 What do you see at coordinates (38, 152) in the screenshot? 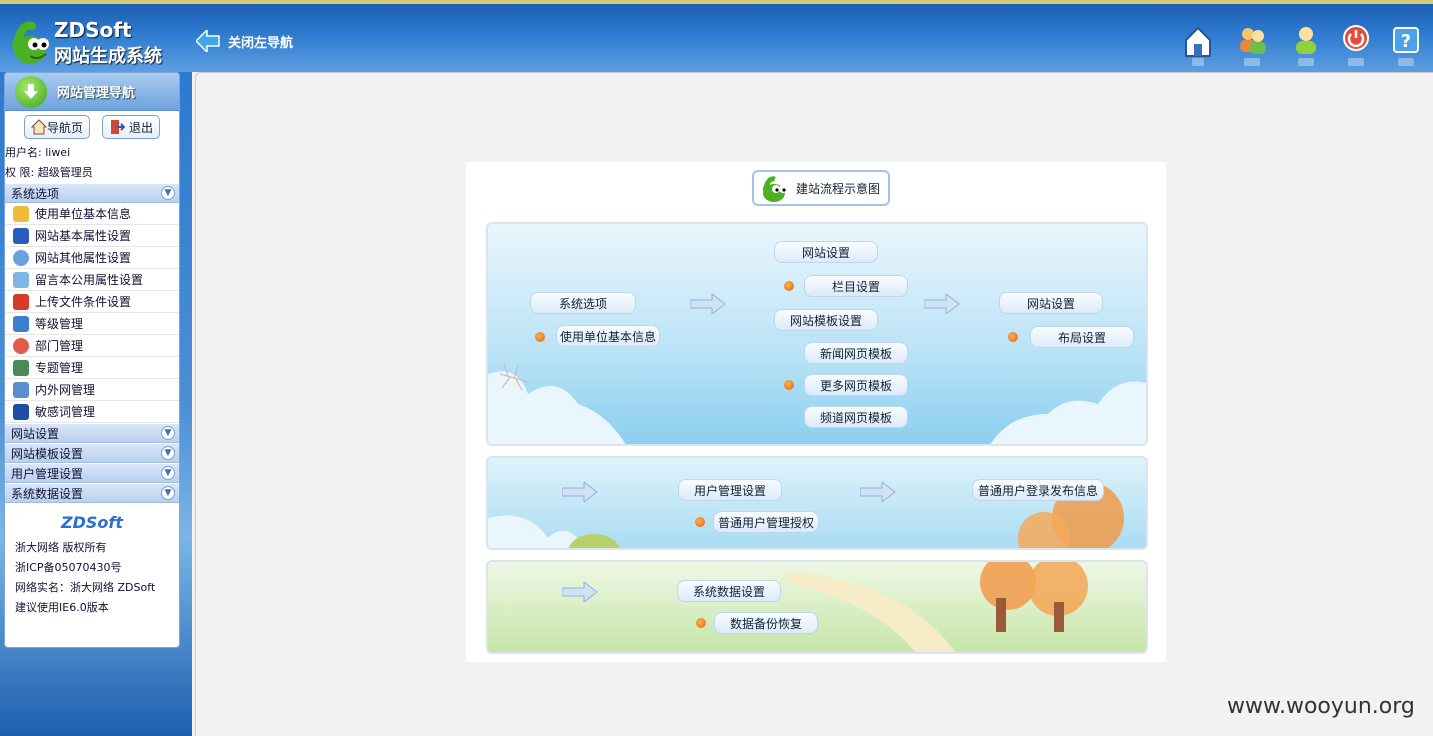
I see `username-line: 用户名: liwei` at bounding box center [38, 152].